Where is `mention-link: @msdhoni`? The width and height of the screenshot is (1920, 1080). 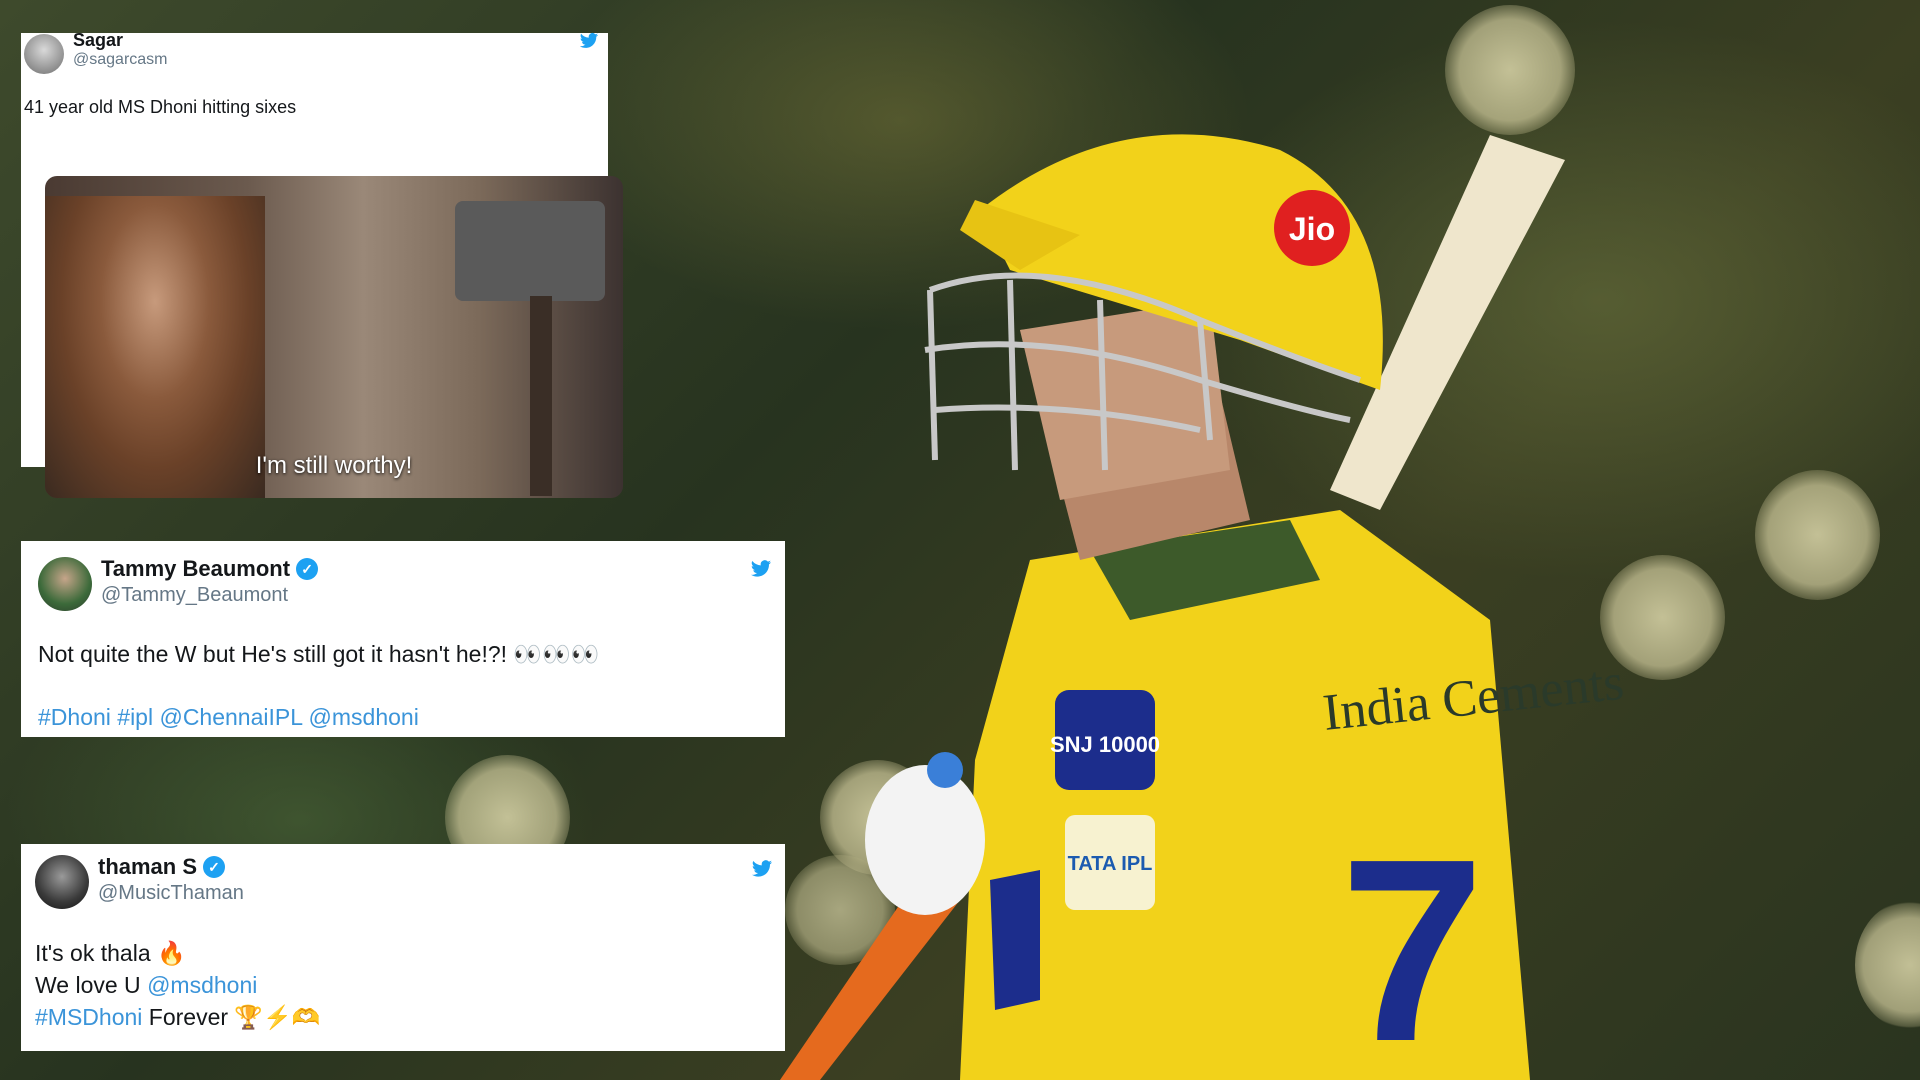 mention-link: @msdhoni is located at coordinates (202, 985).